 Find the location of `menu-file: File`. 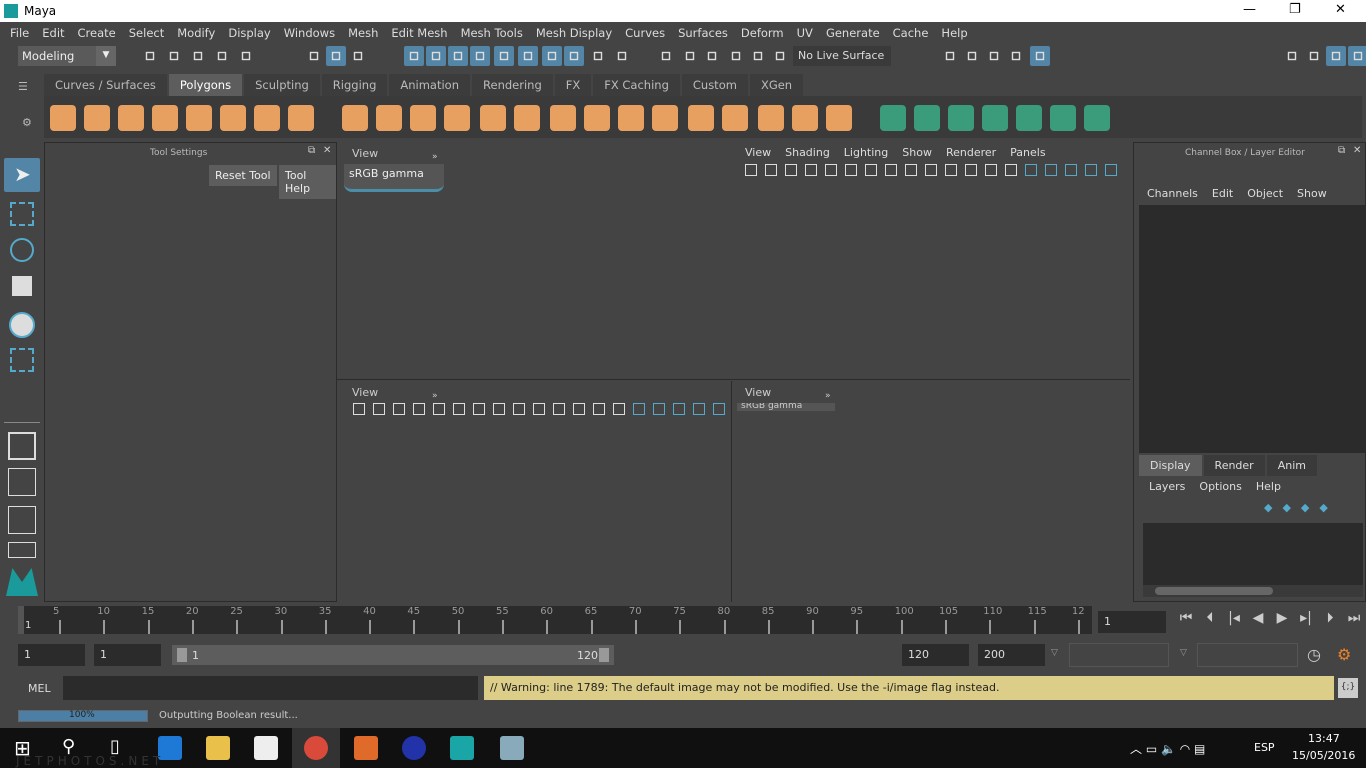

menu-file: File is located at coordinates (19, 33).